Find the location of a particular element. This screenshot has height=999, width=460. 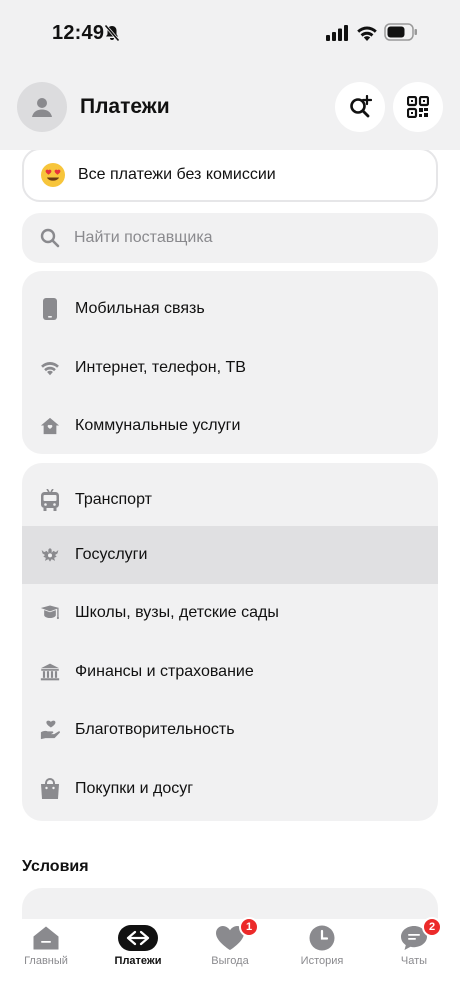

category-transport: Транспорт is located at coordinates (230, 494).